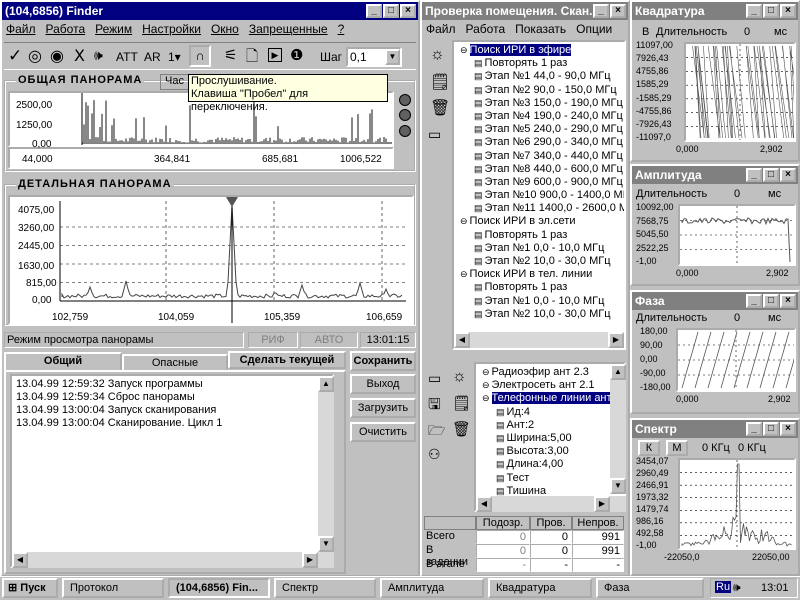  I want to click on channels-vscrollbar, so click(618, 429).